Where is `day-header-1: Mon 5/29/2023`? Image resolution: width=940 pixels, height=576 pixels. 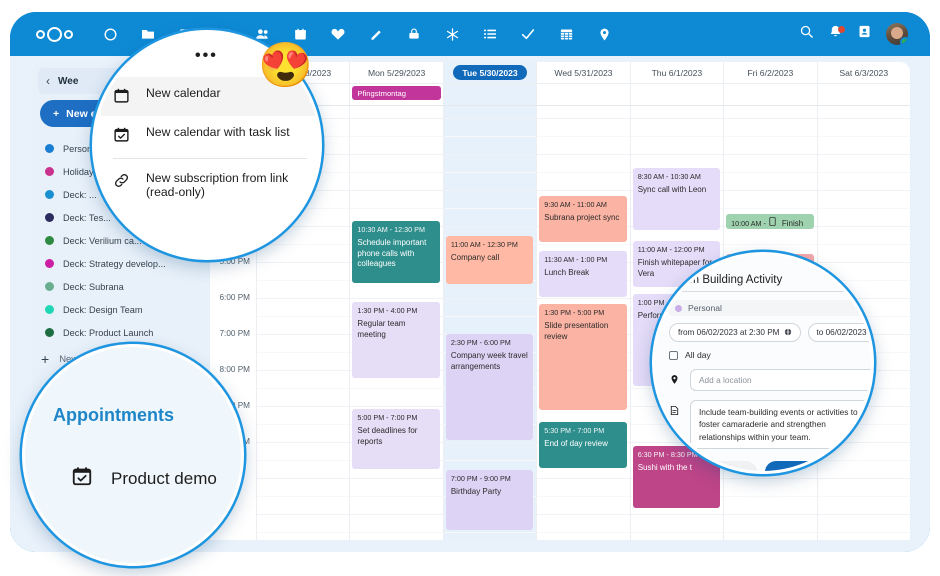 day-header-1: Mon 5/29/2023 is located at coordinates (395, 72).